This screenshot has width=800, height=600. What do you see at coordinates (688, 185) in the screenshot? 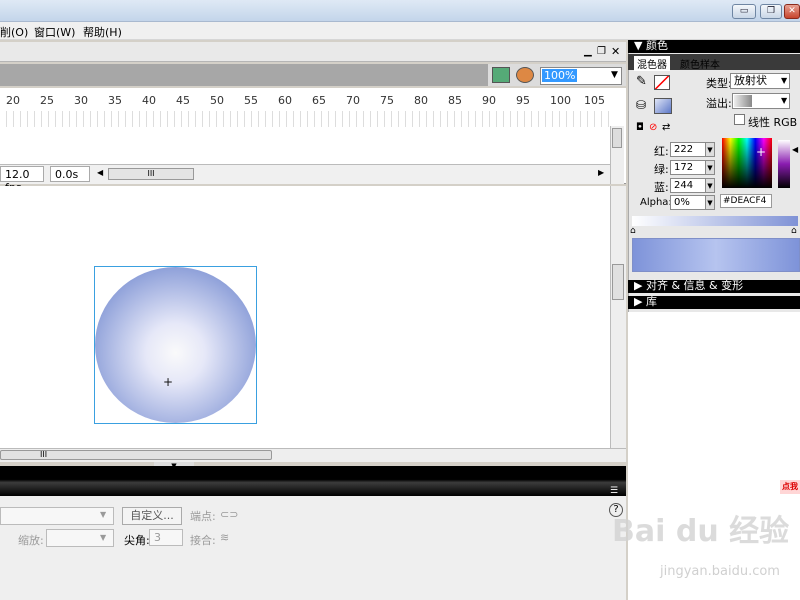
I see `blue-input: 244` at bounding box center [688, 185].